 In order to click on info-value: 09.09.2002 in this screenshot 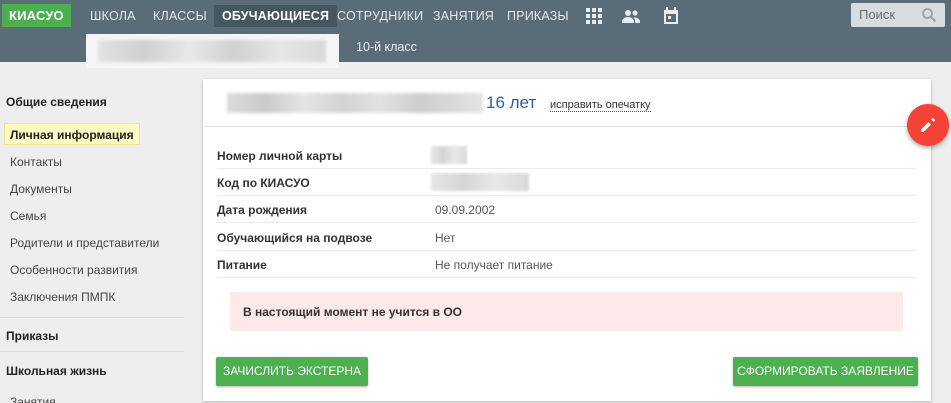, I will do `click(465, 210)`.